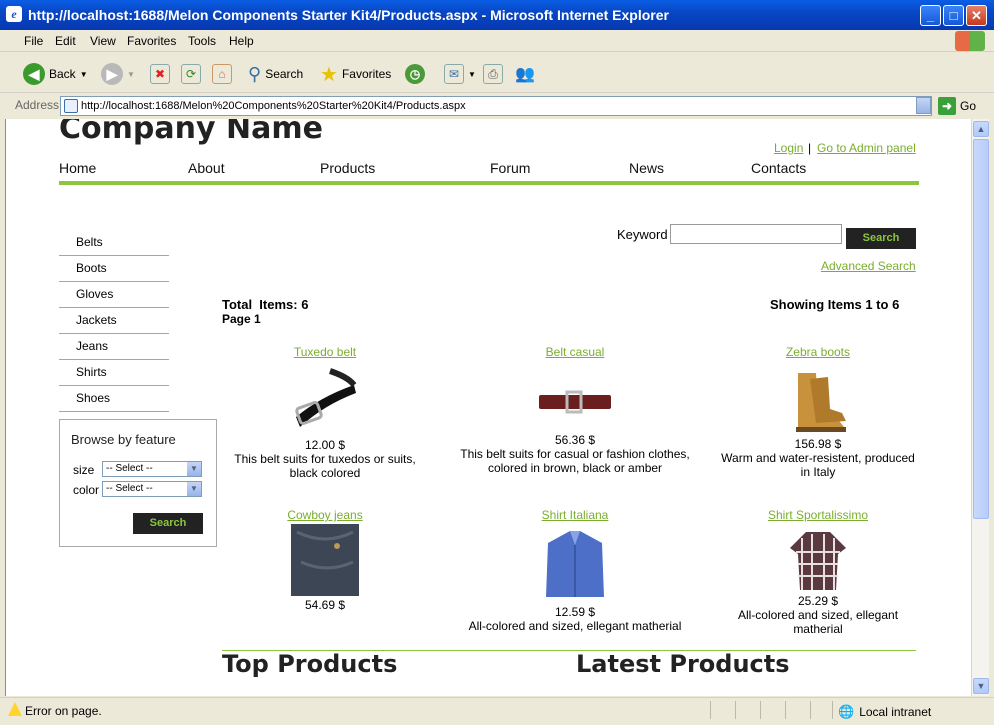 This screenshot has height=725, width=994. What do you see at coordinates (575, 565) in the screenshot?
I see `shirt-italiana-image` at bounding box center [575, 565].